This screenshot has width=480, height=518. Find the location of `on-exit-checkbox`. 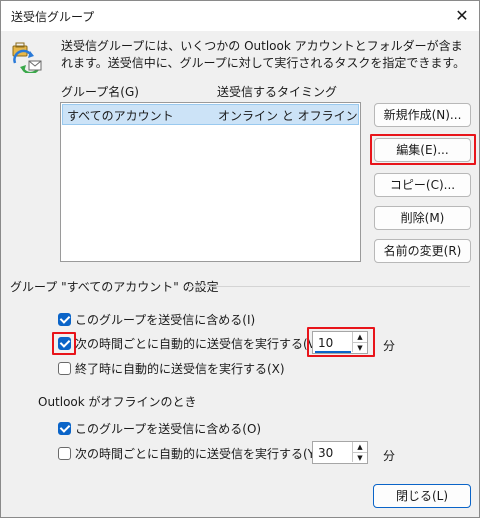

on-exit-checkbox is located at coordinates (64, 368).